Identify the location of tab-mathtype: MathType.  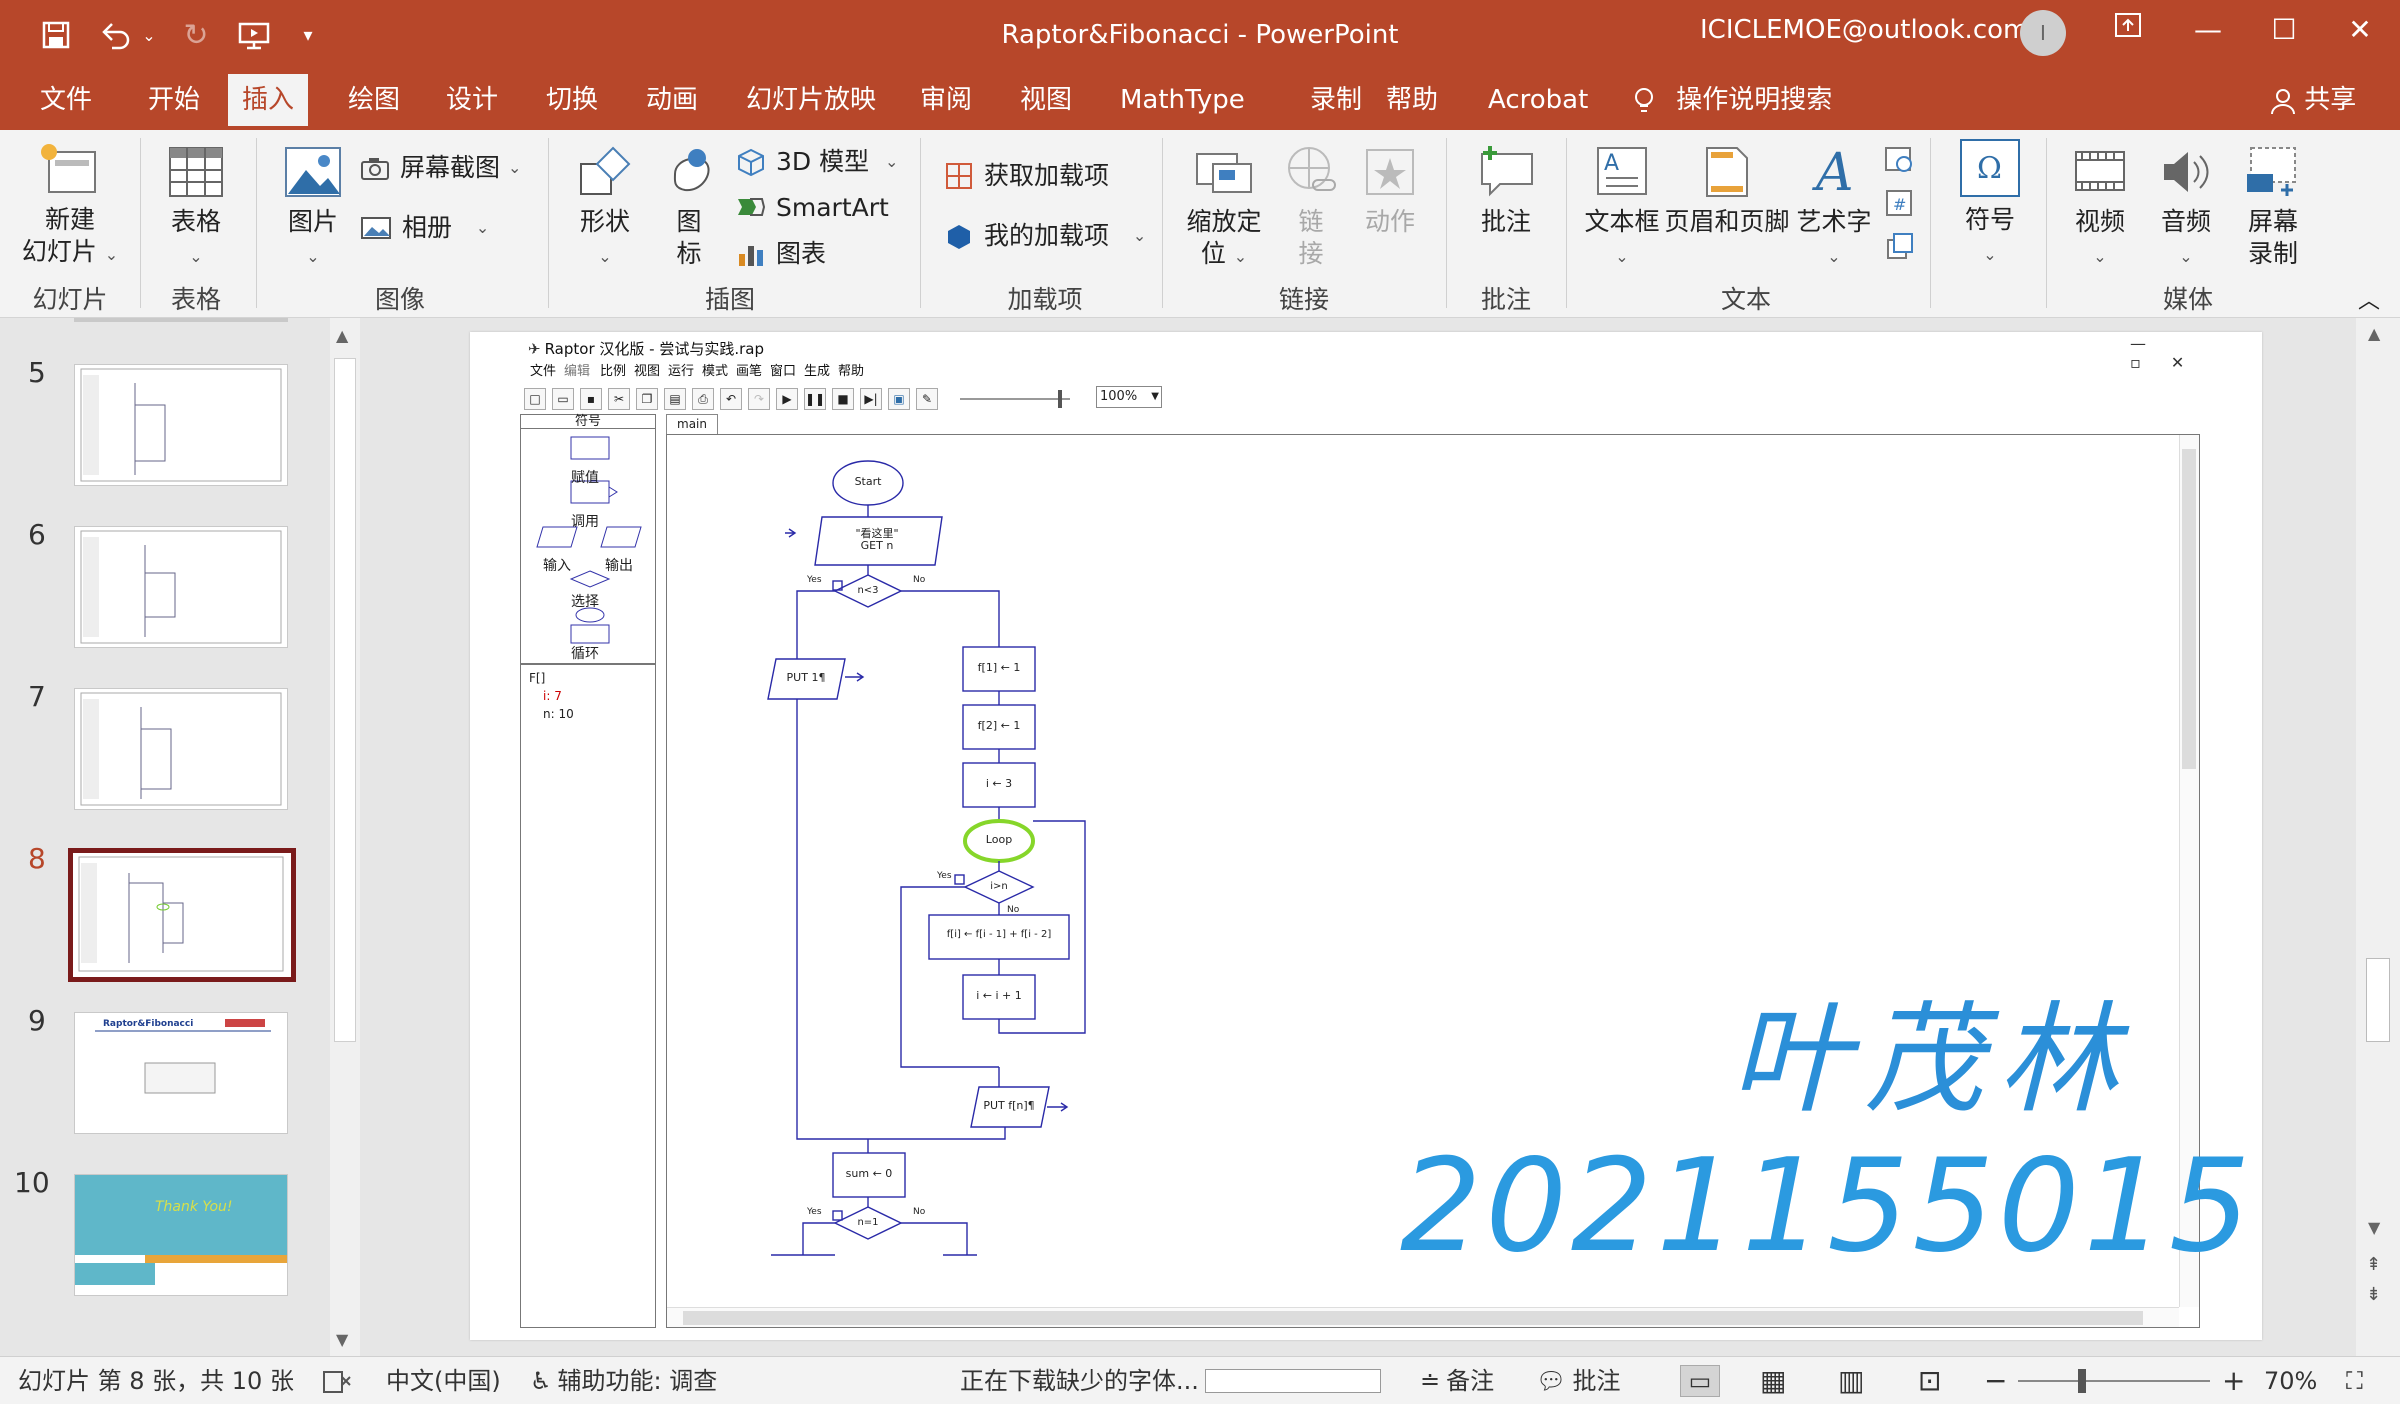
(1182, 100).